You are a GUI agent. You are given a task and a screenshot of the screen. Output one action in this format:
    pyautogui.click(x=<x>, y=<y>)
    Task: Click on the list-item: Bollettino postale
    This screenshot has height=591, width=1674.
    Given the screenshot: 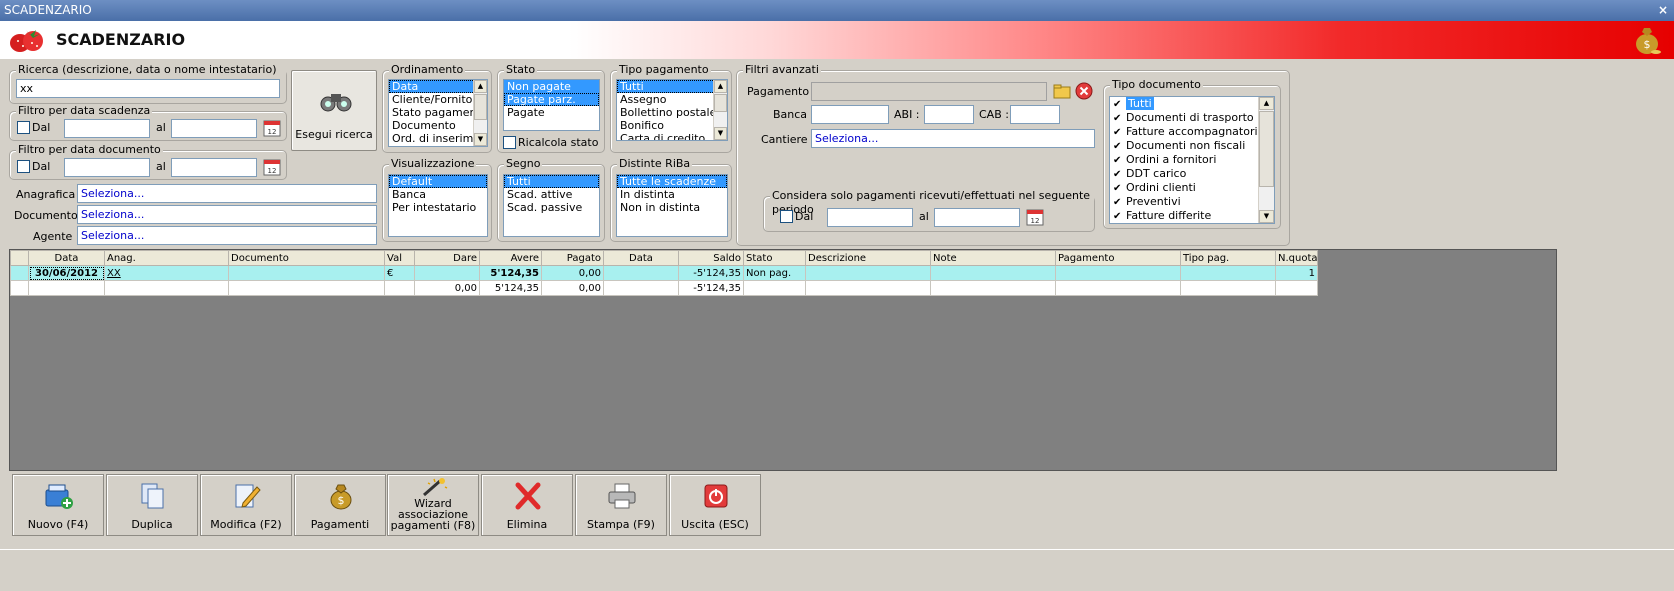 What is the action you would take?
    pyautogui.click(x=672, y=112)
    